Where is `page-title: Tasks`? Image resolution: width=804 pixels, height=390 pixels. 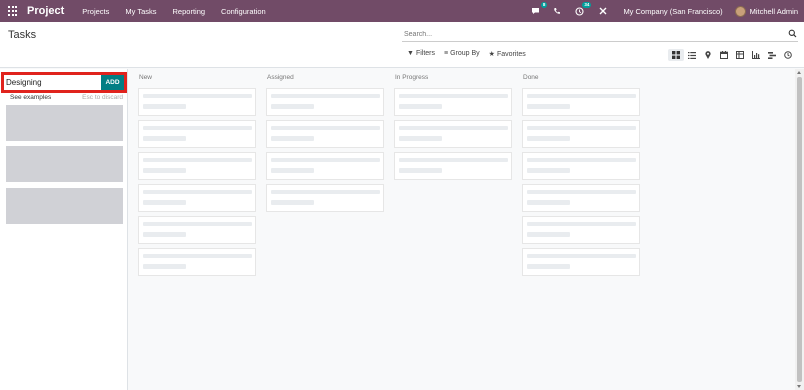
page-title: Tasks is located at coordinates (22, 35).